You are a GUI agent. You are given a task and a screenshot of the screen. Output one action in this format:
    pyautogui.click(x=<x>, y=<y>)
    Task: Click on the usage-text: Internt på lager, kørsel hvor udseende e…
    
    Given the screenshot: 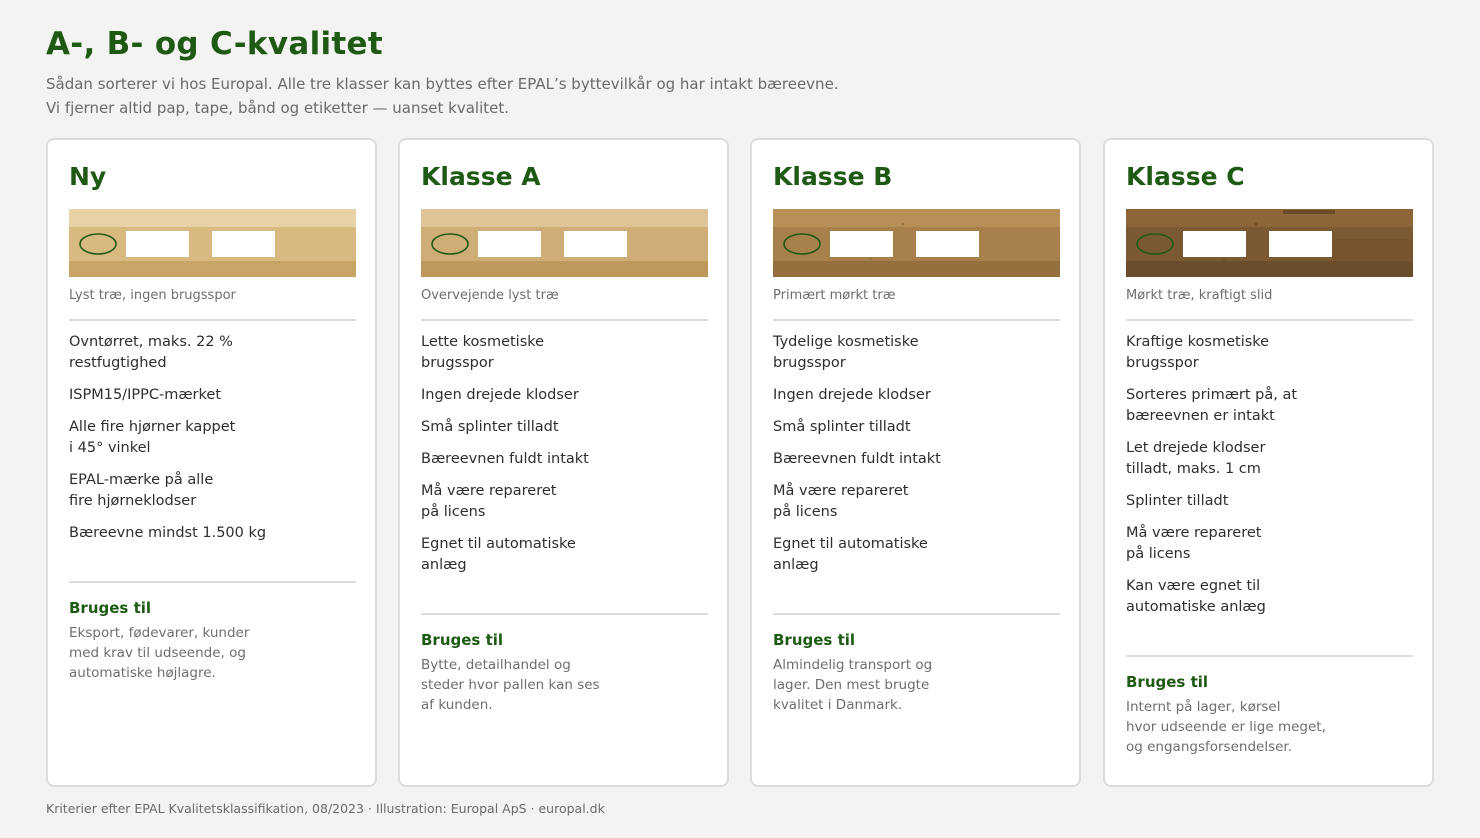 What is the action you would take?
    pyautogui.click(x=1226, y=727)
    